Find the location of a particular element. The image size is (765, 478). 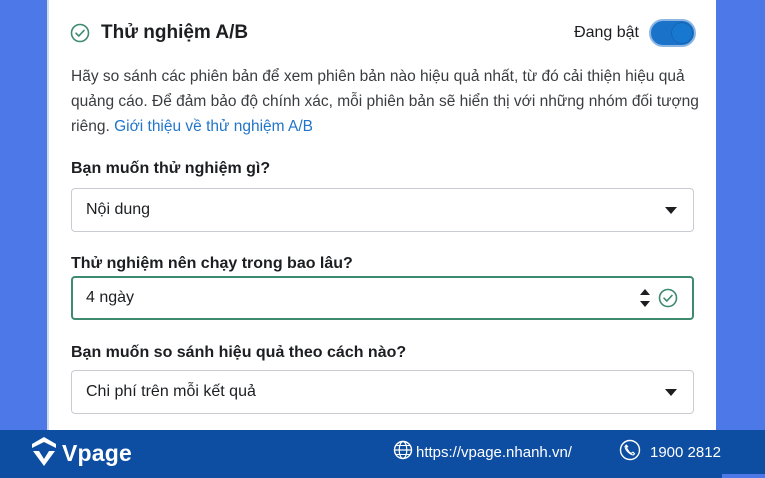

valid-check-icon is located at coordinates (668, 298).